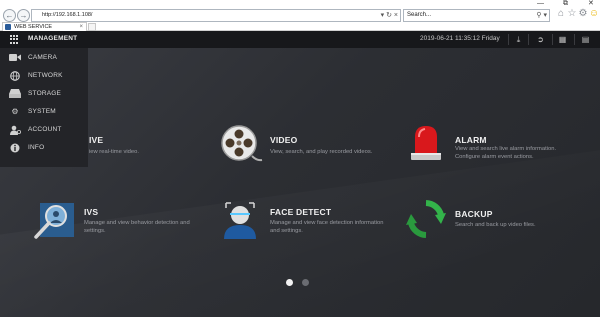 The width and height of the screenshot is (600, 317). Describe the element at coordinates (33, 27) in the screenshot. I see `tab-title: WEB SERVICE` at that location.